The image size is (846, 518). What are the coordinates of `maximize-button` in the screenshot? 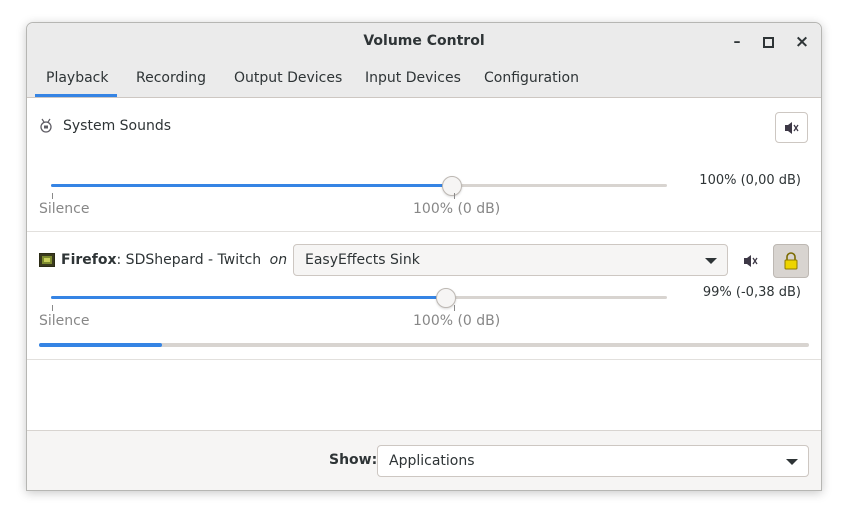 It's located at (768, 42).